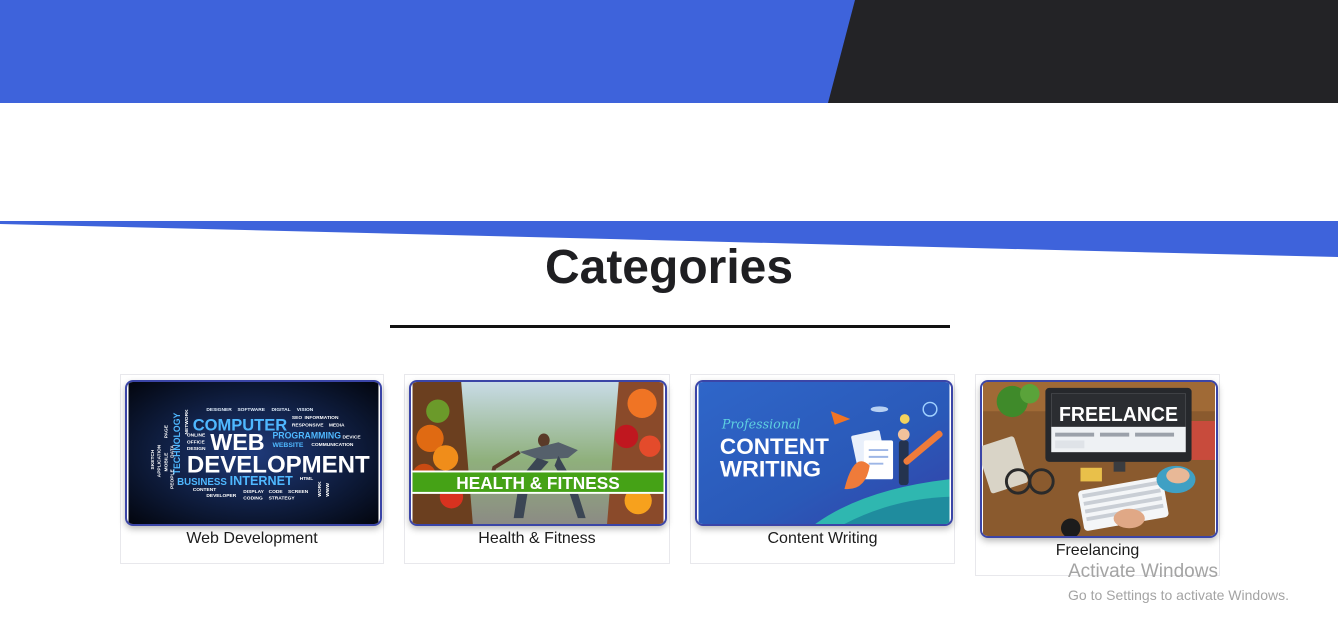  What do you see at coordinates (261, 481) in the screenshot?
I see `svg-text: INTERNET` at bounding box center [261, 481].